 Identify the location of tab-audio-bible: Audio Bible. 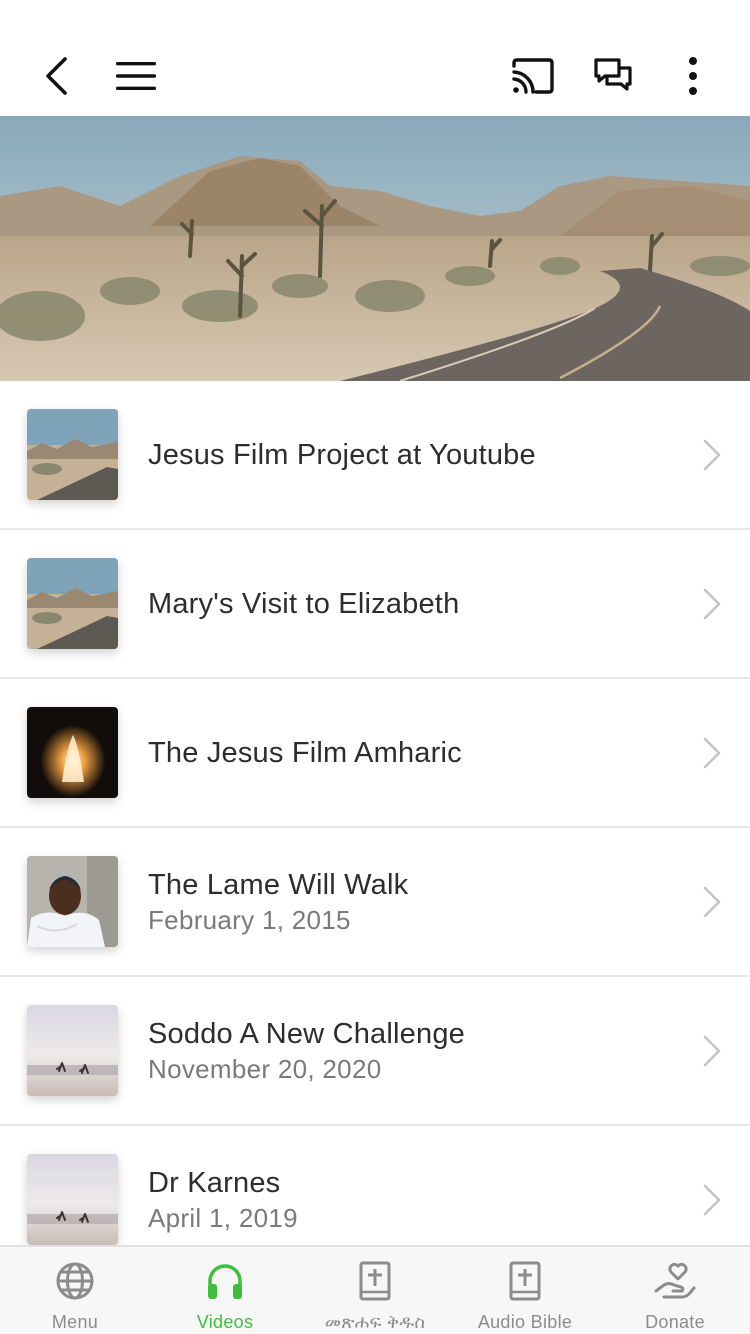
(525, 1290).